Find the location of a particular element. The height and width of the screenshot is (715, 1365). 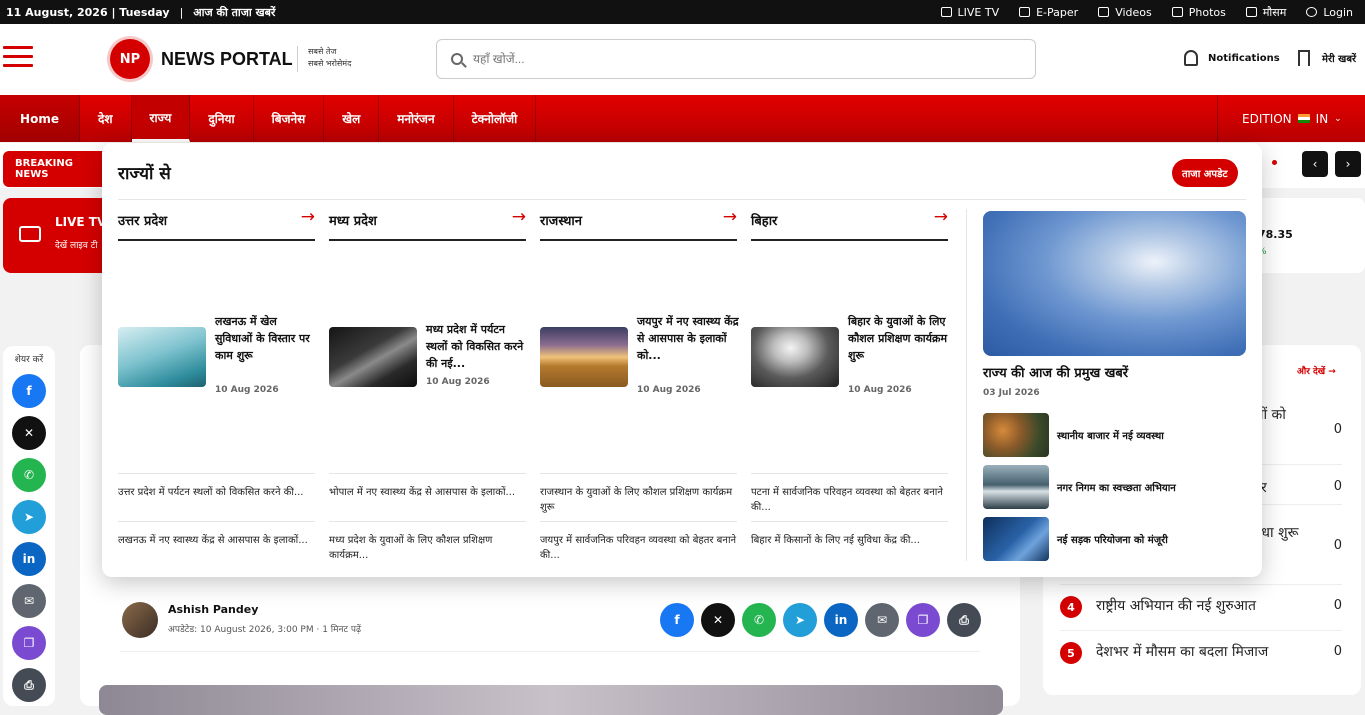

whatsapp-share-button: ✆ is located at coordinates (29, 475).